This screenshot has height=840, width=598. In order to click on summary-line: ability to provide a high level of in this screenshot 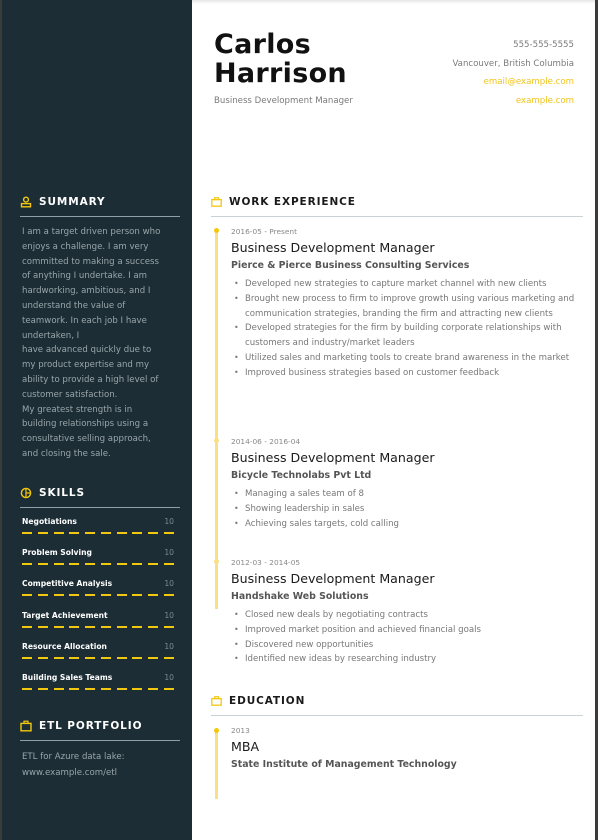, I will do `click(90, 379)`.